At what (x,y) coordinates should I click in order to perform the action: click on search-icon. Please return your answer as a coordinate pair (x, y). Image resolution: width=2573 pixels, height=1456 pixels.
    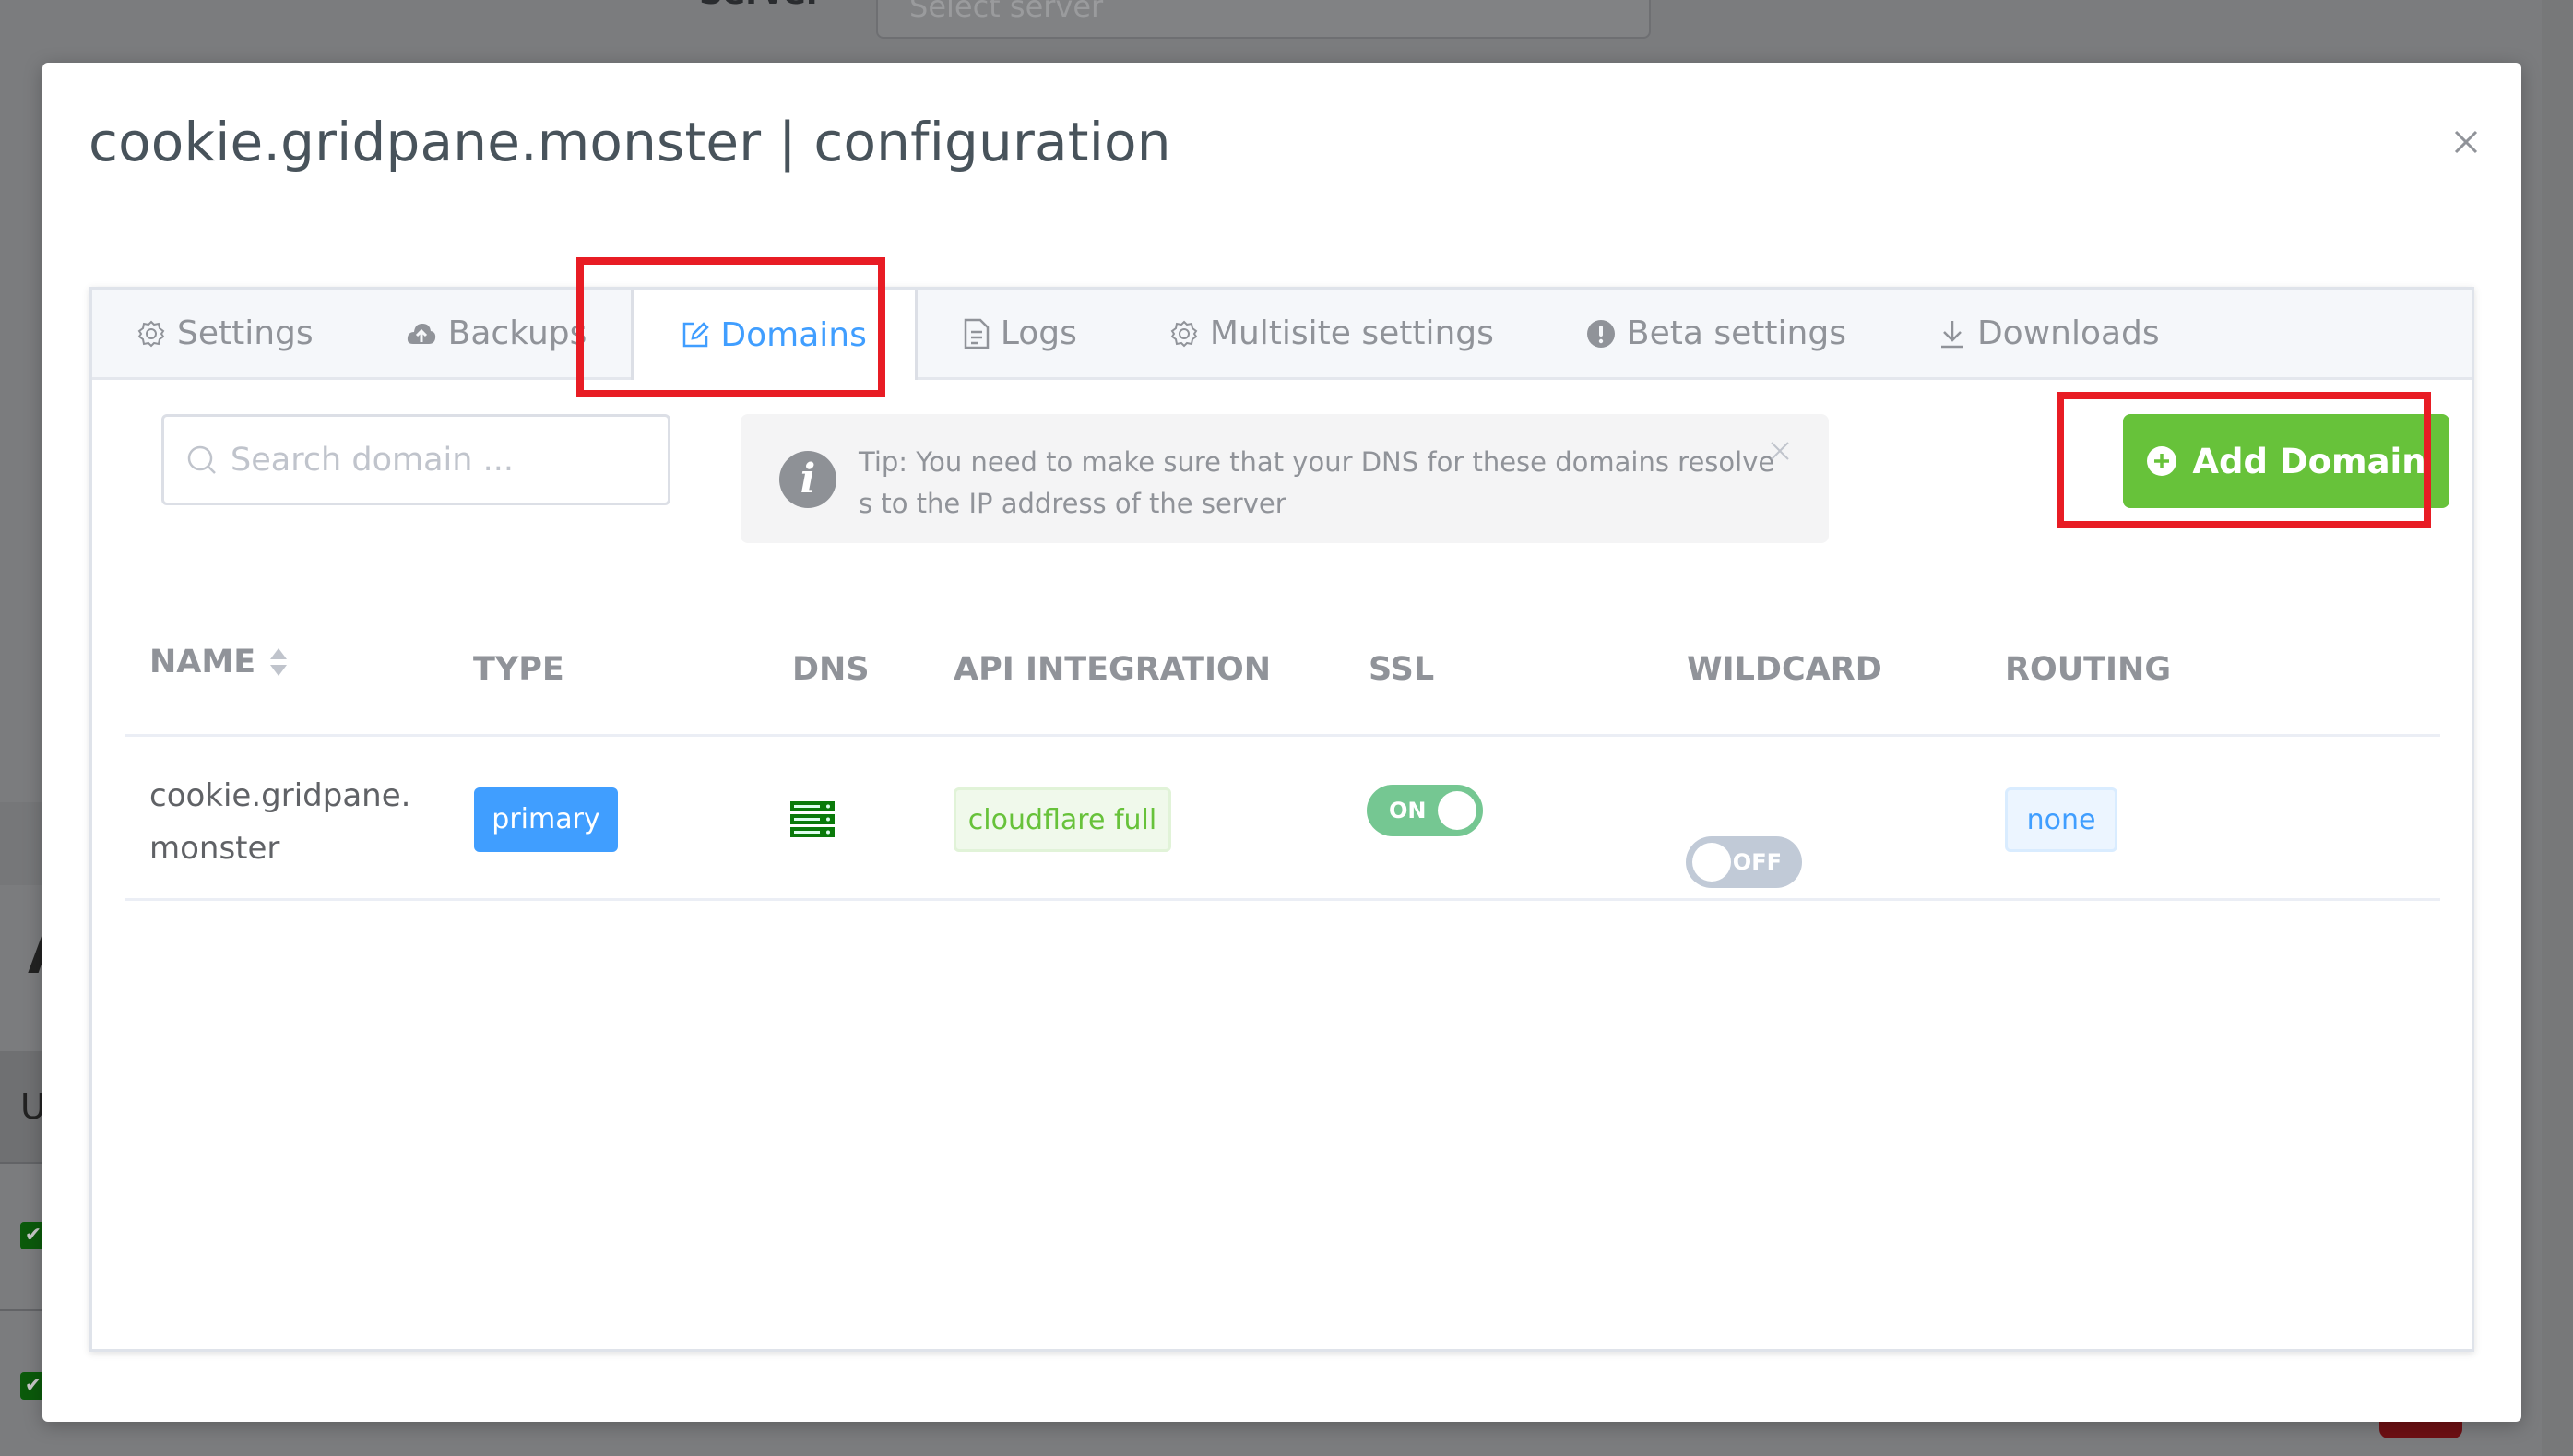
    Looking at the image, I should click on (201, 459).